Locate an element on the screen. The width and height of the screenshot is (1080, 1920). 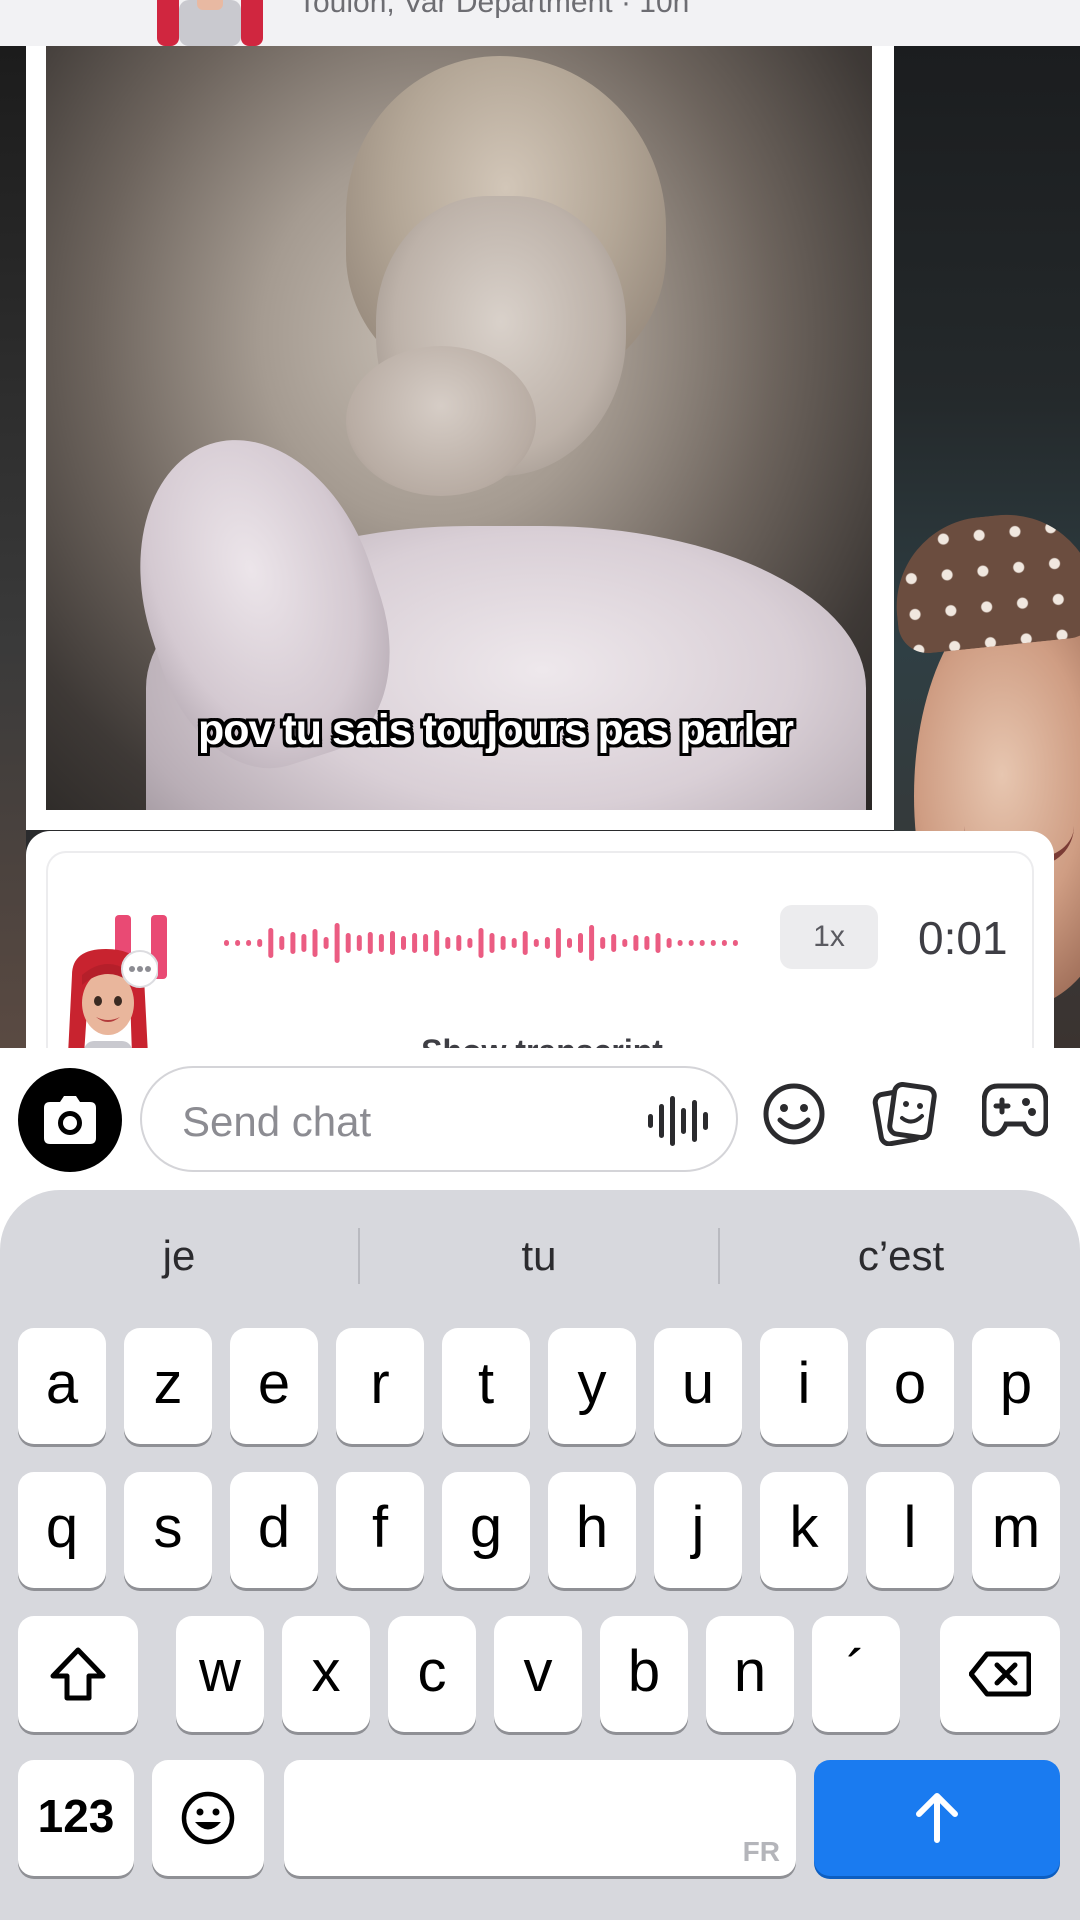
key-h: h is located at coordinates (592, 1530).